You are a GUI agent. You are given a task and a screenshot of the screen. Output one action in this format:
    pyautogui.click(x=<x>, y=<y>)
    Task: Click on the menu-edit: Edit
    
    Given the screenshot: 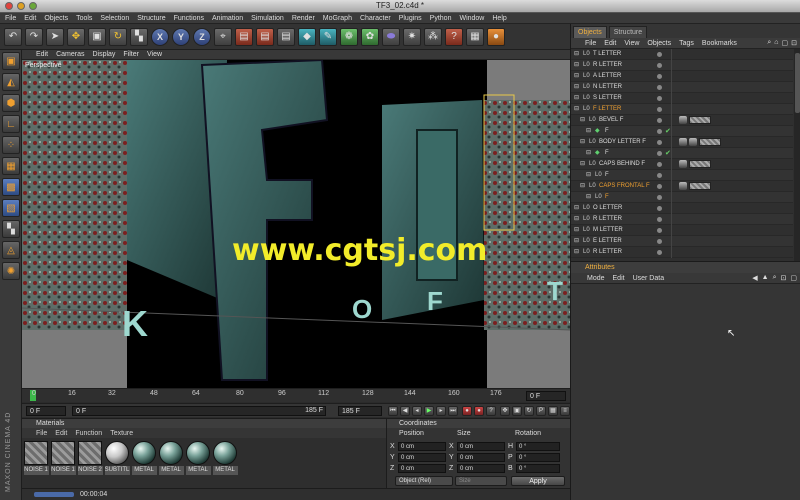 What is the action you would take?
    pyautogui.click(x=30, y=18)
    